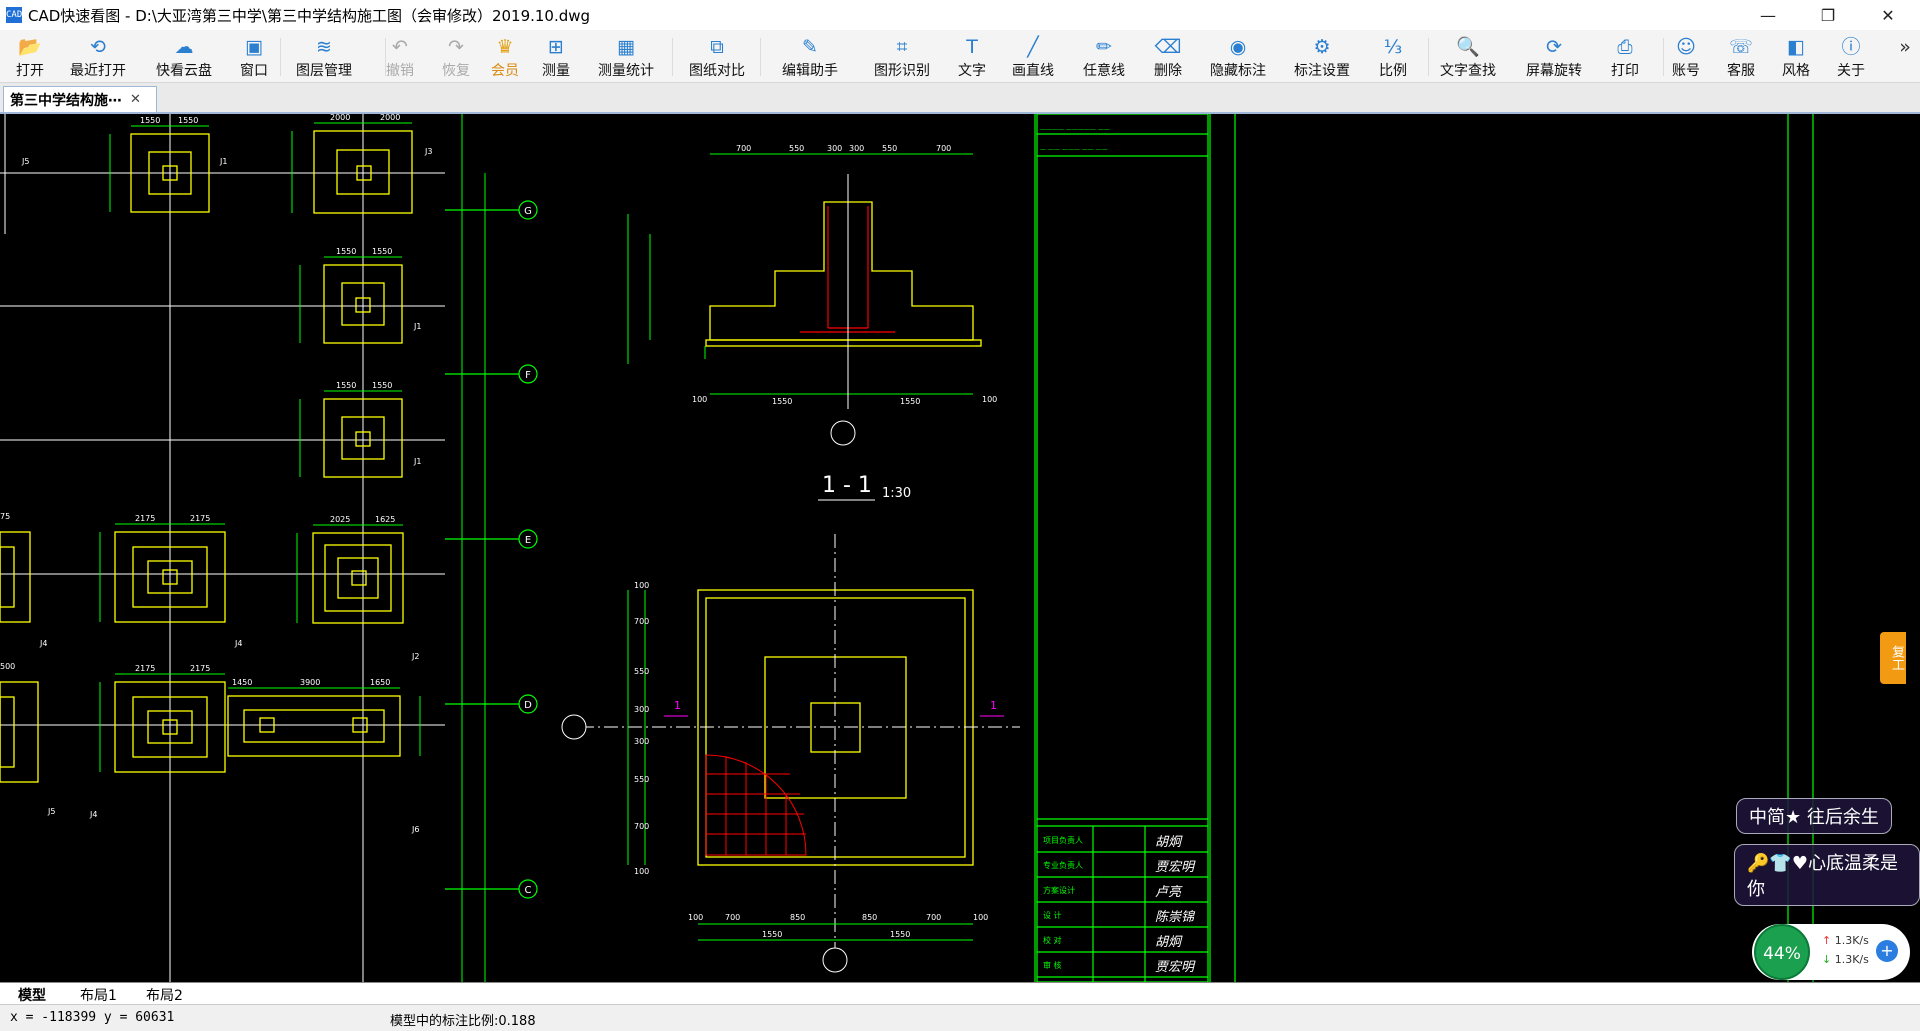 This screenshot has width=1920, height=1031. Describe the element at coordinates (43, 643) in the screenshot. I see `svg-text: J4` at that location.